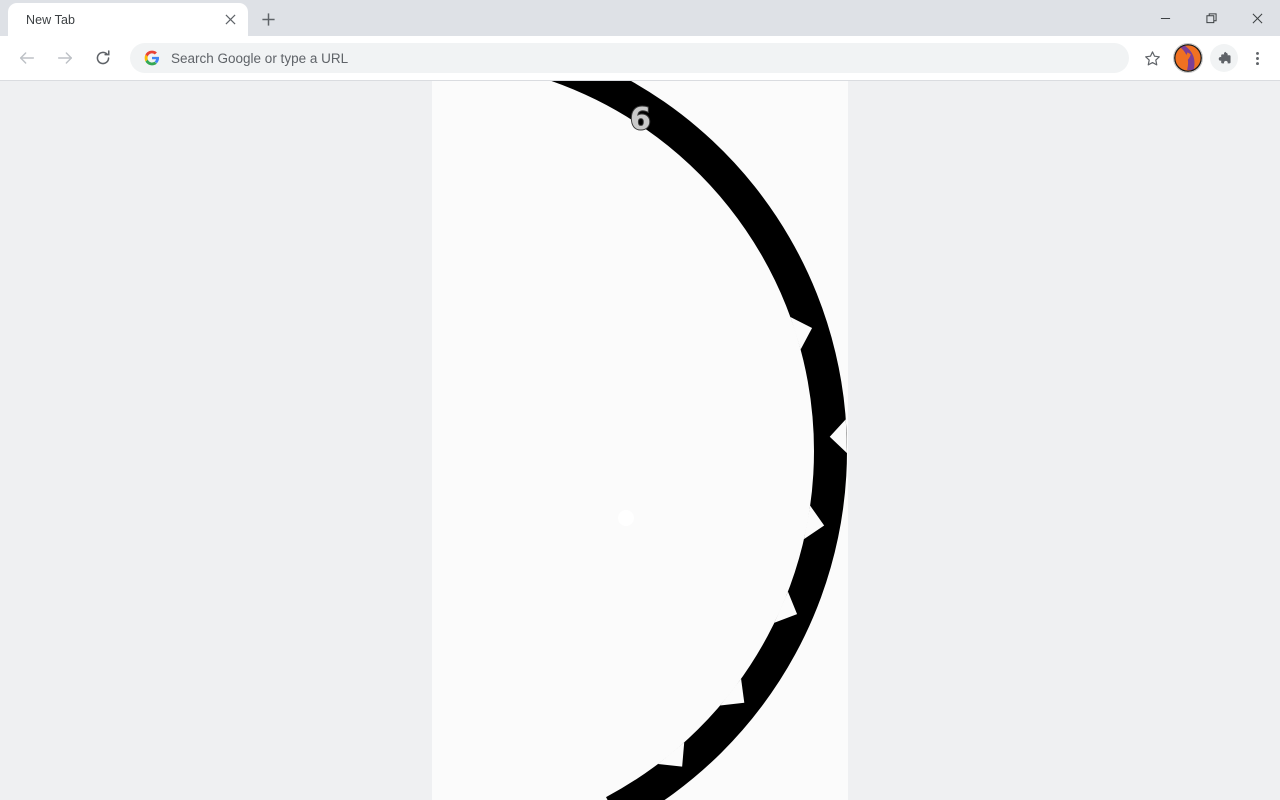 Image resolution: width=1280 pixels, height=800 pixels. Describe the element at coordinates (629, 58) in the screenshot. I see `omnibox: Search Google or type a URL` at that location.